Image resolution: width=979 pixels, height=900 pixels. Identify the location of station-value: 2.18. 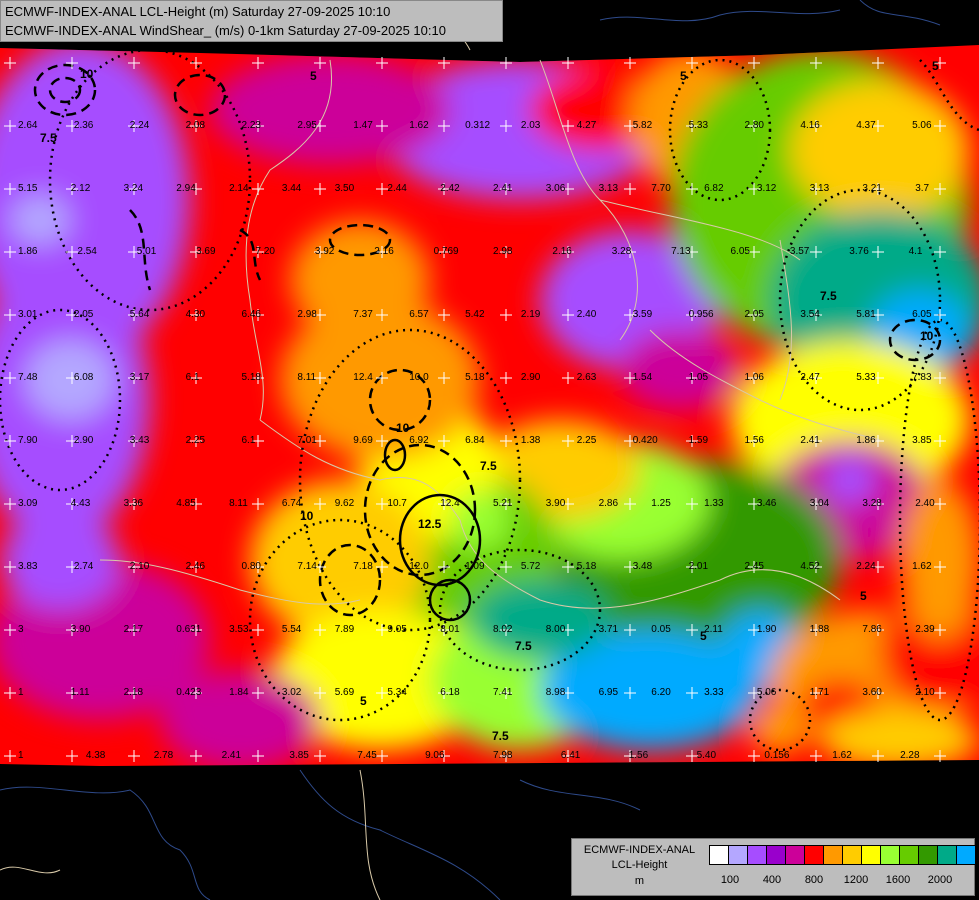
(134, 692).